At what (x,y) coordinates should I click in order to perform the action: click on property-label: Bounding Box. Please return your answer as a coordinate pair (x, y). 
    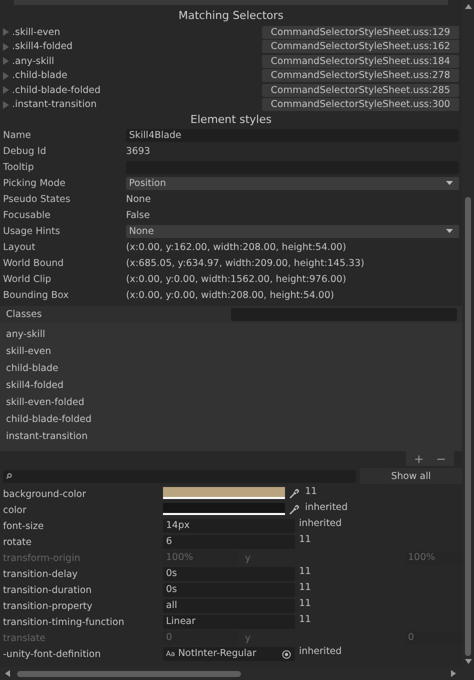
    Looking at the image, I should click on (36, 295).